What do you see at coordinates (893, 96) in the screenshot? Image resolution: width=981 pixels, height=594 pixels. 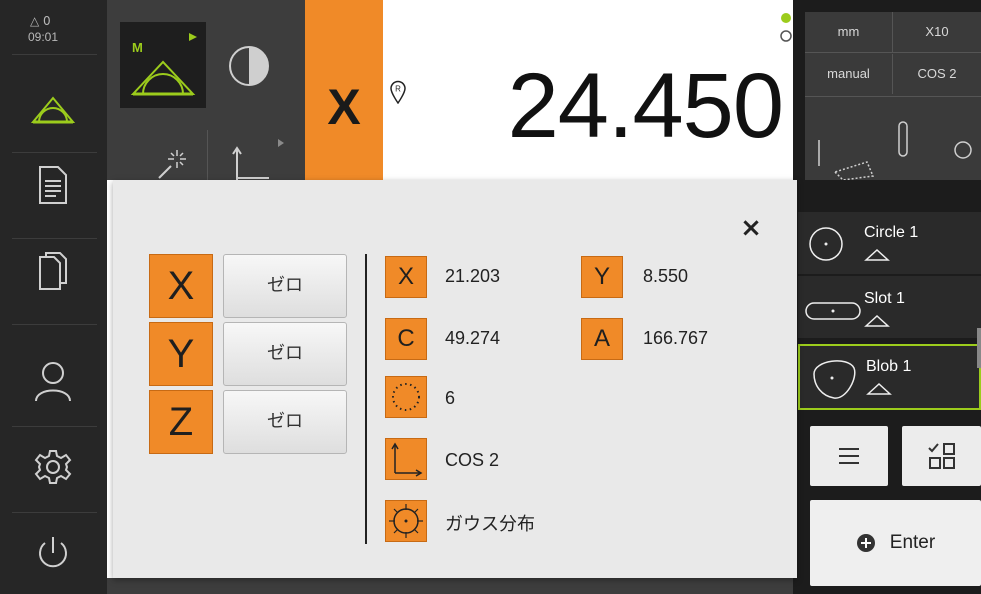 I see `settings-grid: mm X10 manual COS 2` at bounding box center [893, 96].